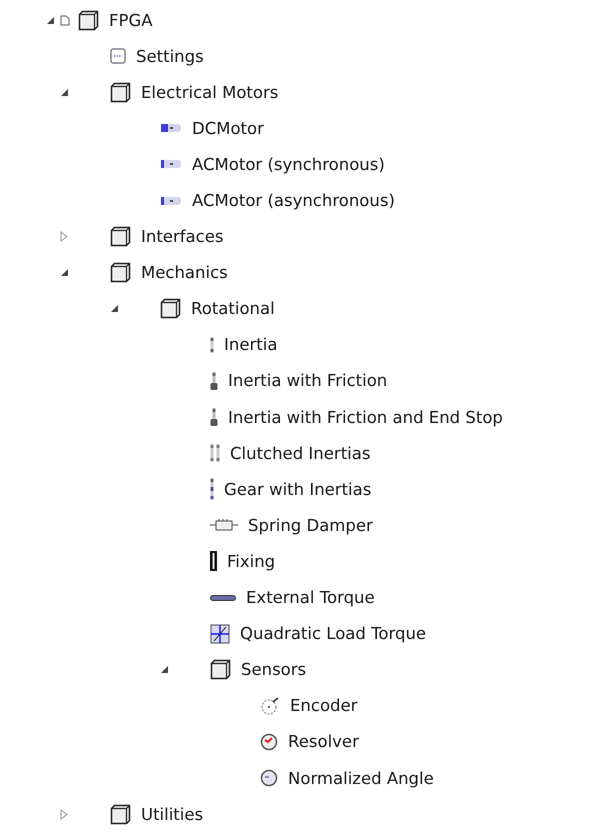  I want to click on tree-item-label: Clutched Inertias, so click(300, 453).